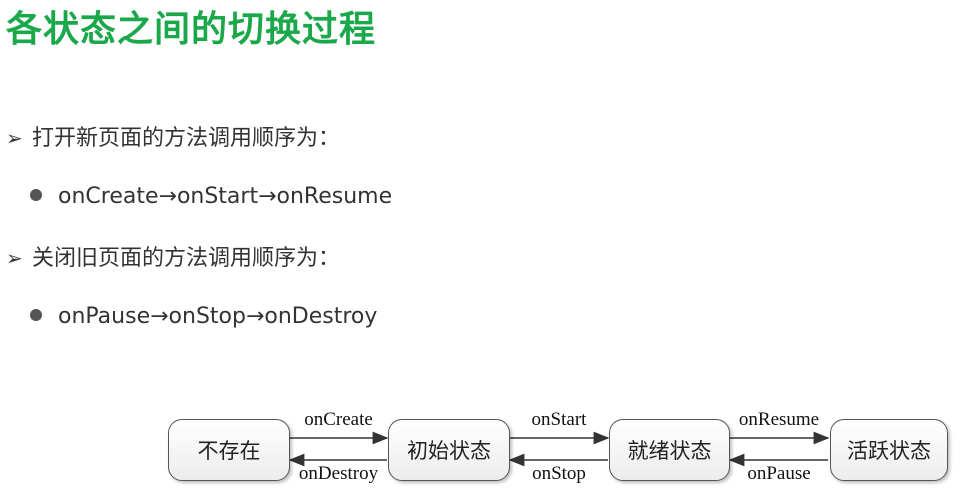 Image resolution: width=962 pixels, height=495 pixels. I want to click on open-order-heading: ➢ 打开新页面的方法调用顺序为：, so click(173, 138).